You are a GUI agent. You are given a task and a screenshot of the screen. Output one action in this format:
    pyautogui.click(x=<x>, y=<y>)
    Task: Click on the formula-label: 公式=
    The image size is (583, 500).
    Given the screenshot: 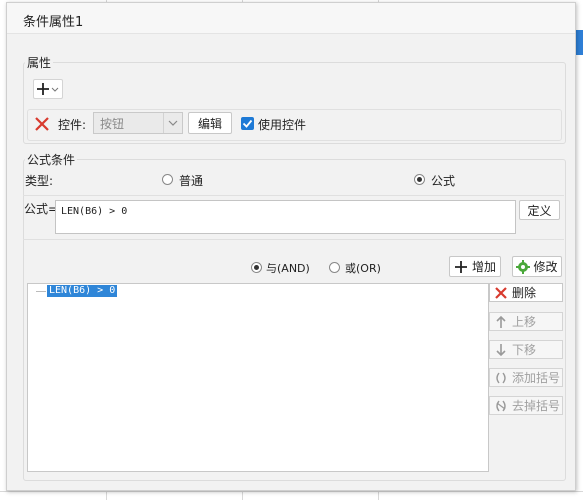 What is the action you would take?
    pyautogui.click(x=41, y=209)
    